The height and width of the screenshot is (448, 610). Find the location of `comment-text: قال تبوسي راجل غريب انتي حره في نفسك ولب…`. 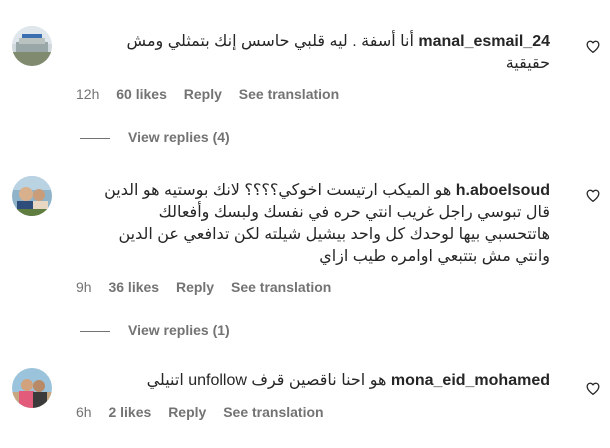

comment-text: قال تبوسي راجل غريب انتي حره في نفسك ولب… is located at coordinates (354, 212).